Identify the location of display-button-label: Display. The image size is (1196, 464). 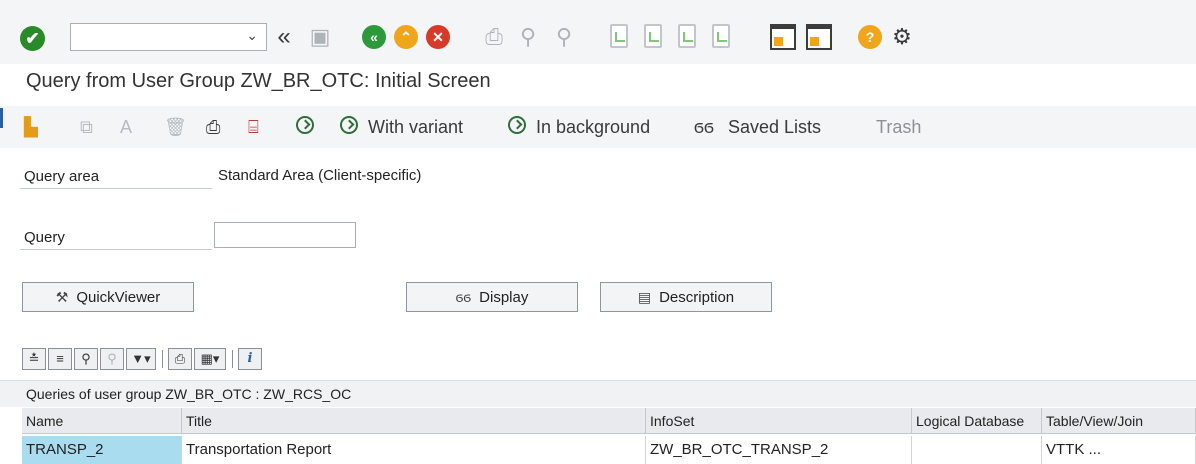
(504, 297).